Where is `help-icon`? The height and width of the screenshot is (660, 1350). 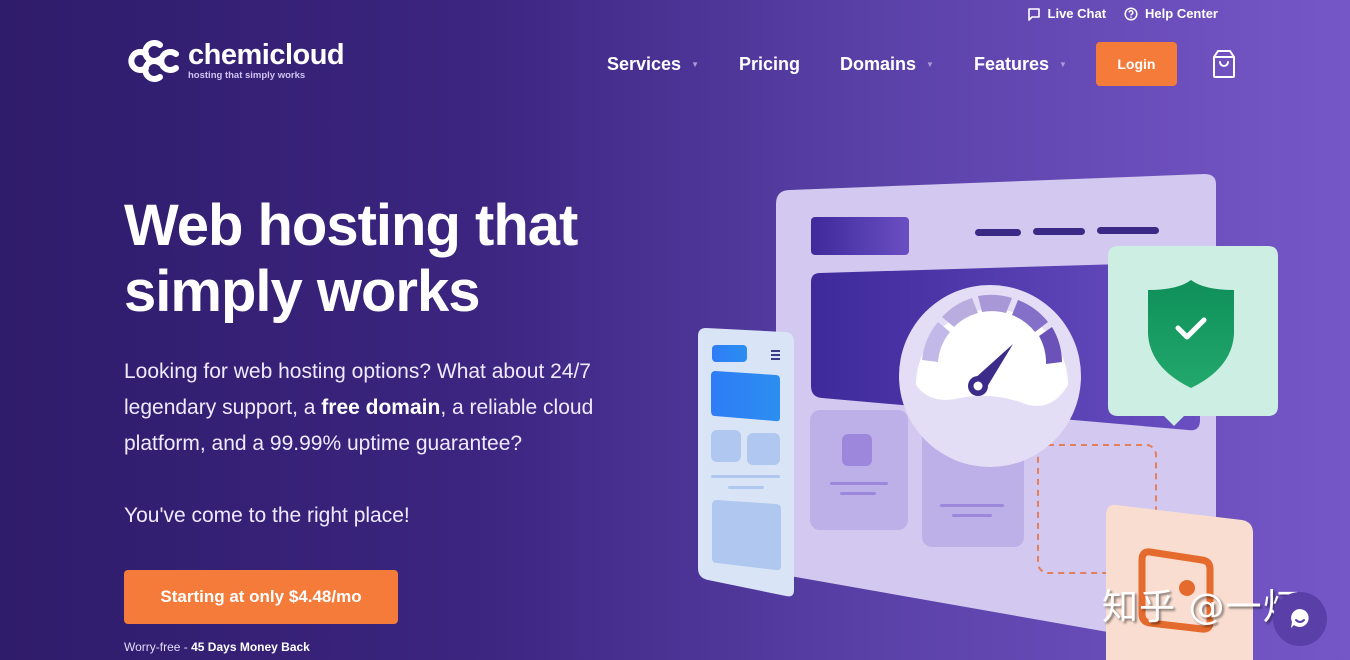
help-icon is located at coordinates (1131, 13).